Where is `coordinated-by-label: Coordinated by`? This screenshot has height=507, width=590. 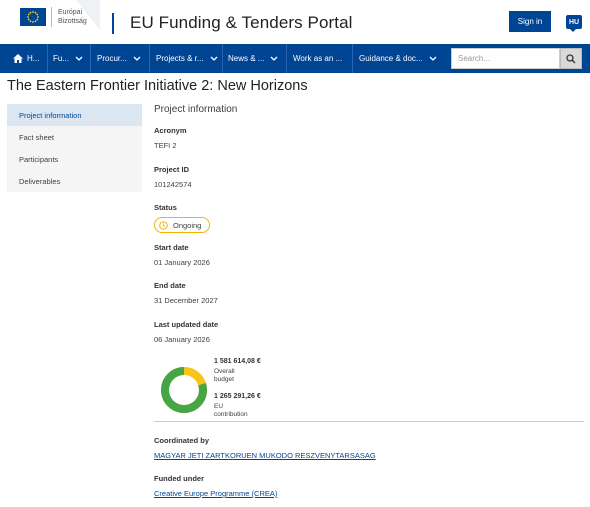
coordinated-by-label: Coordinated by is located at coordinates (182, 440).